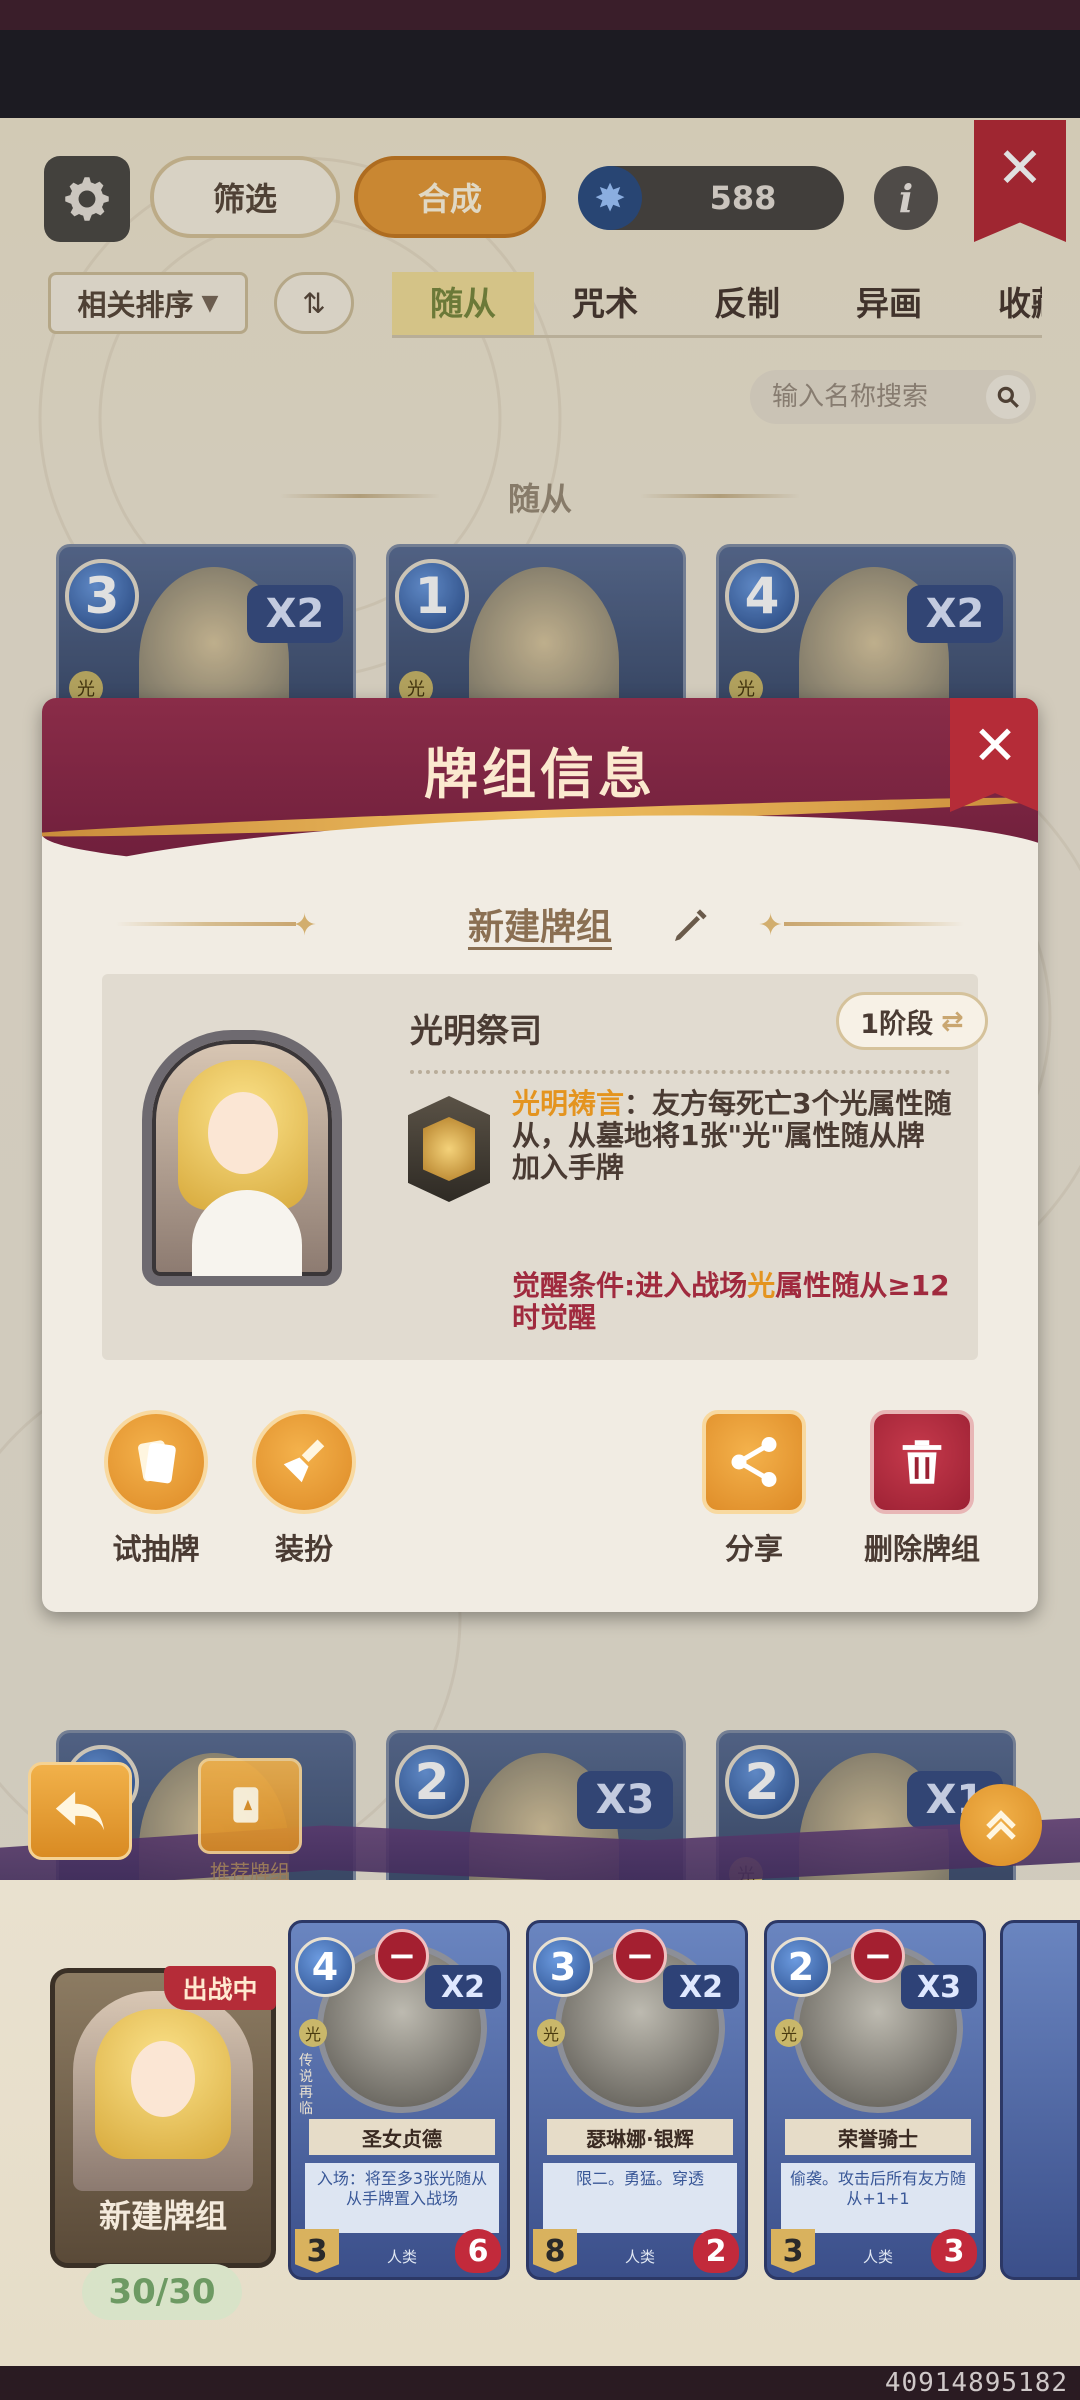 This screenshot has width=1080, height=2400. Describe the element at coordinates (878, 2198) in the screenshot. I see `card-description: 偷袭。攻击后所有友方随从+1+1` at that location.